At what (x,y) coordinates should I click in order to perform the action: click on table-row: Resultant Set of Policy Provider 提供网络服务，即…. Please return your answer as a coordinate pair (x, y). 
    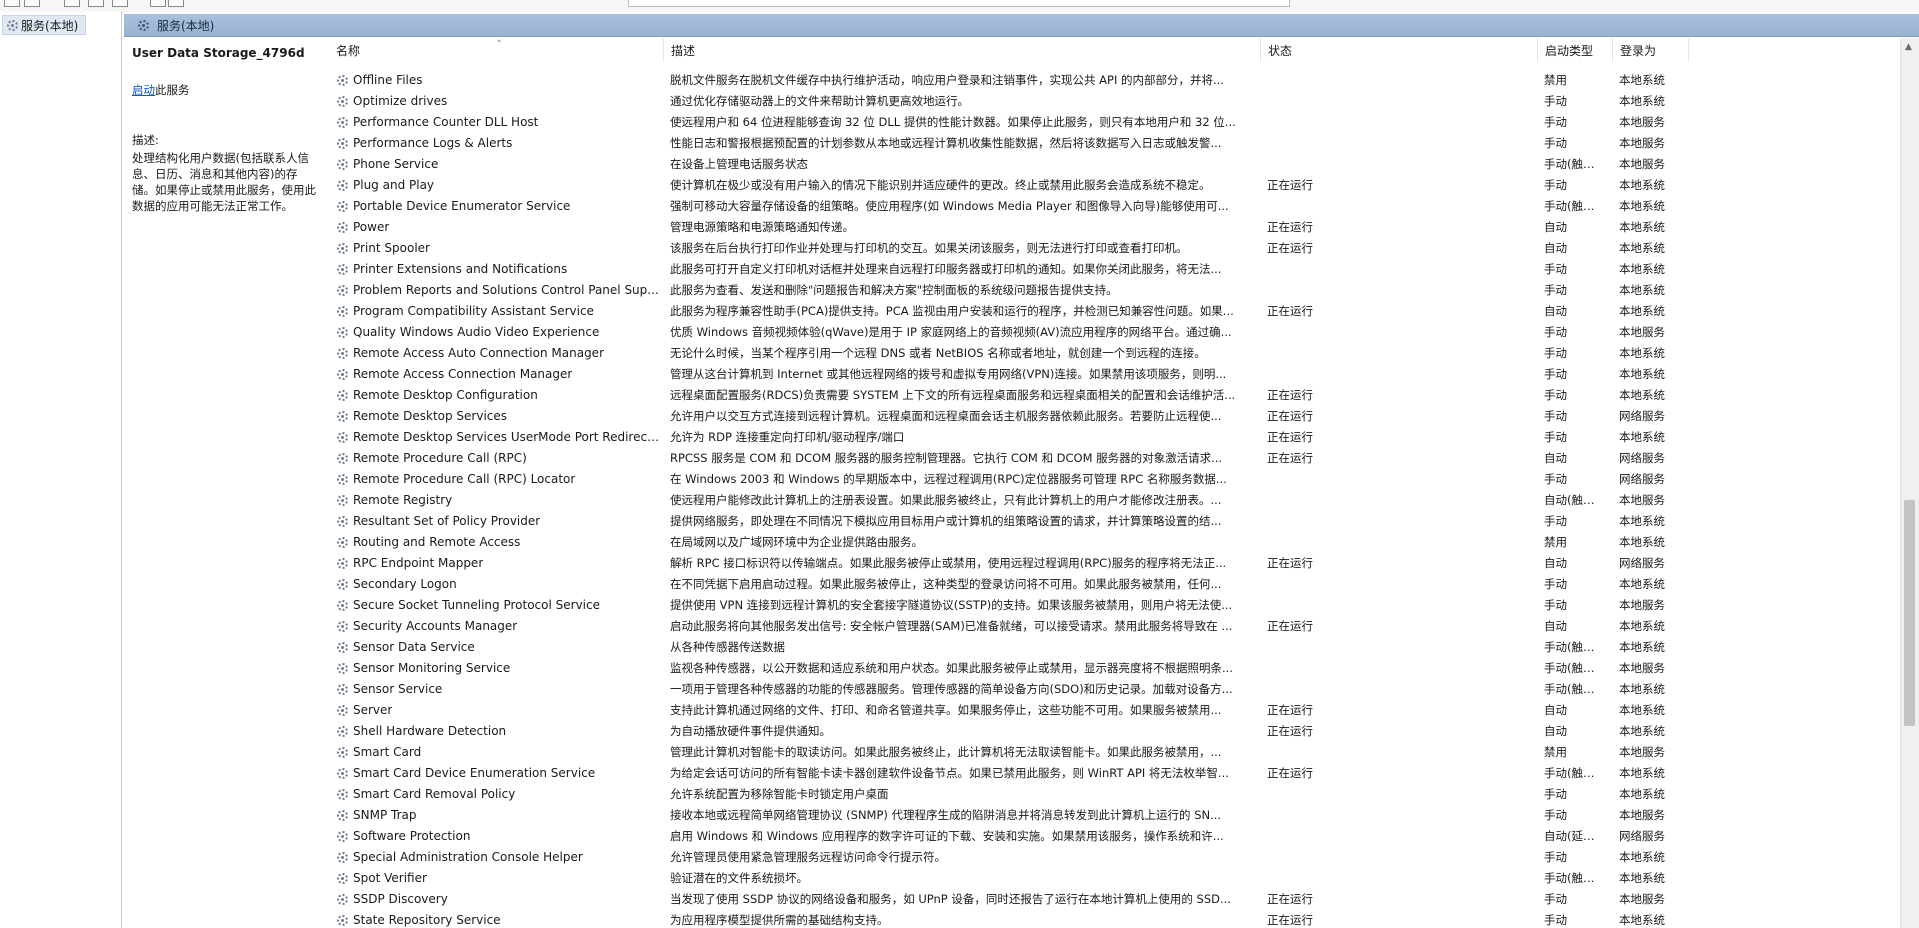
    Looking at the image, I should click on (1112, 521).